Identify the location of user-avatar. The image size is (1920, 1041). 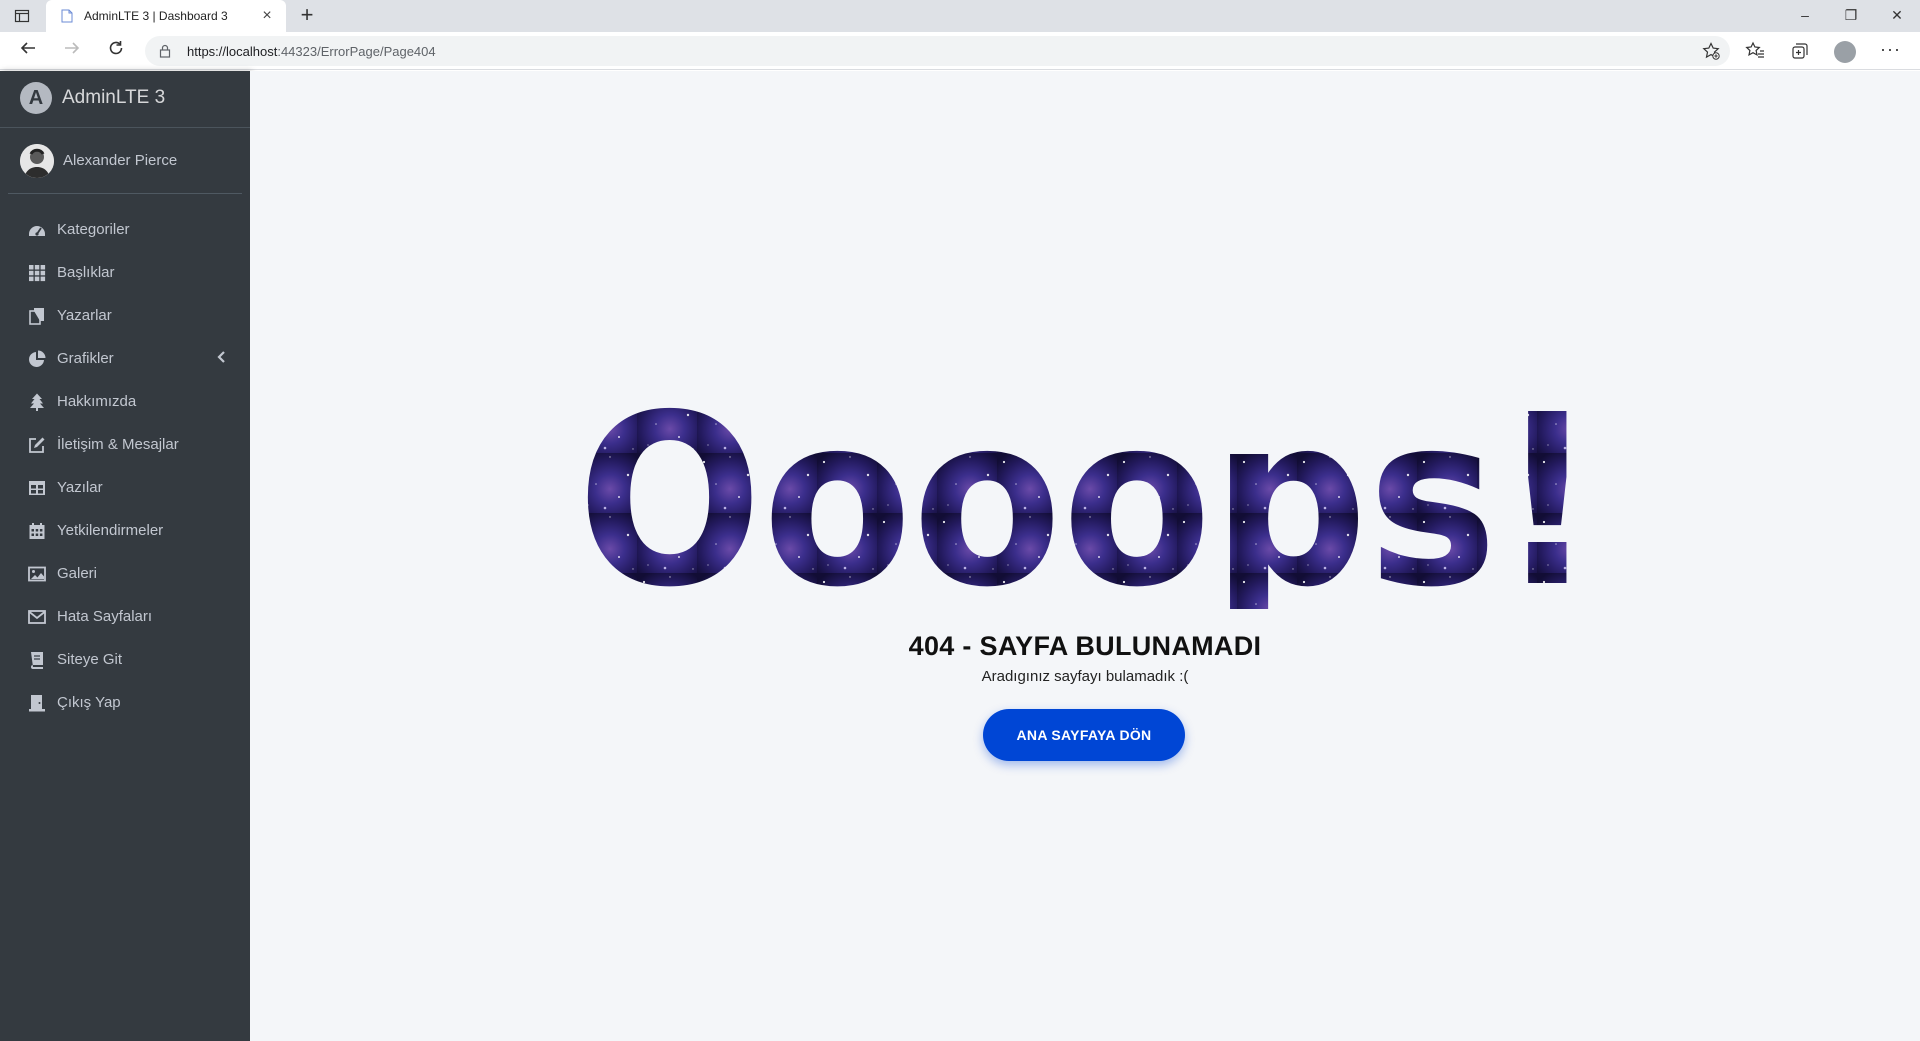
(37, 161).